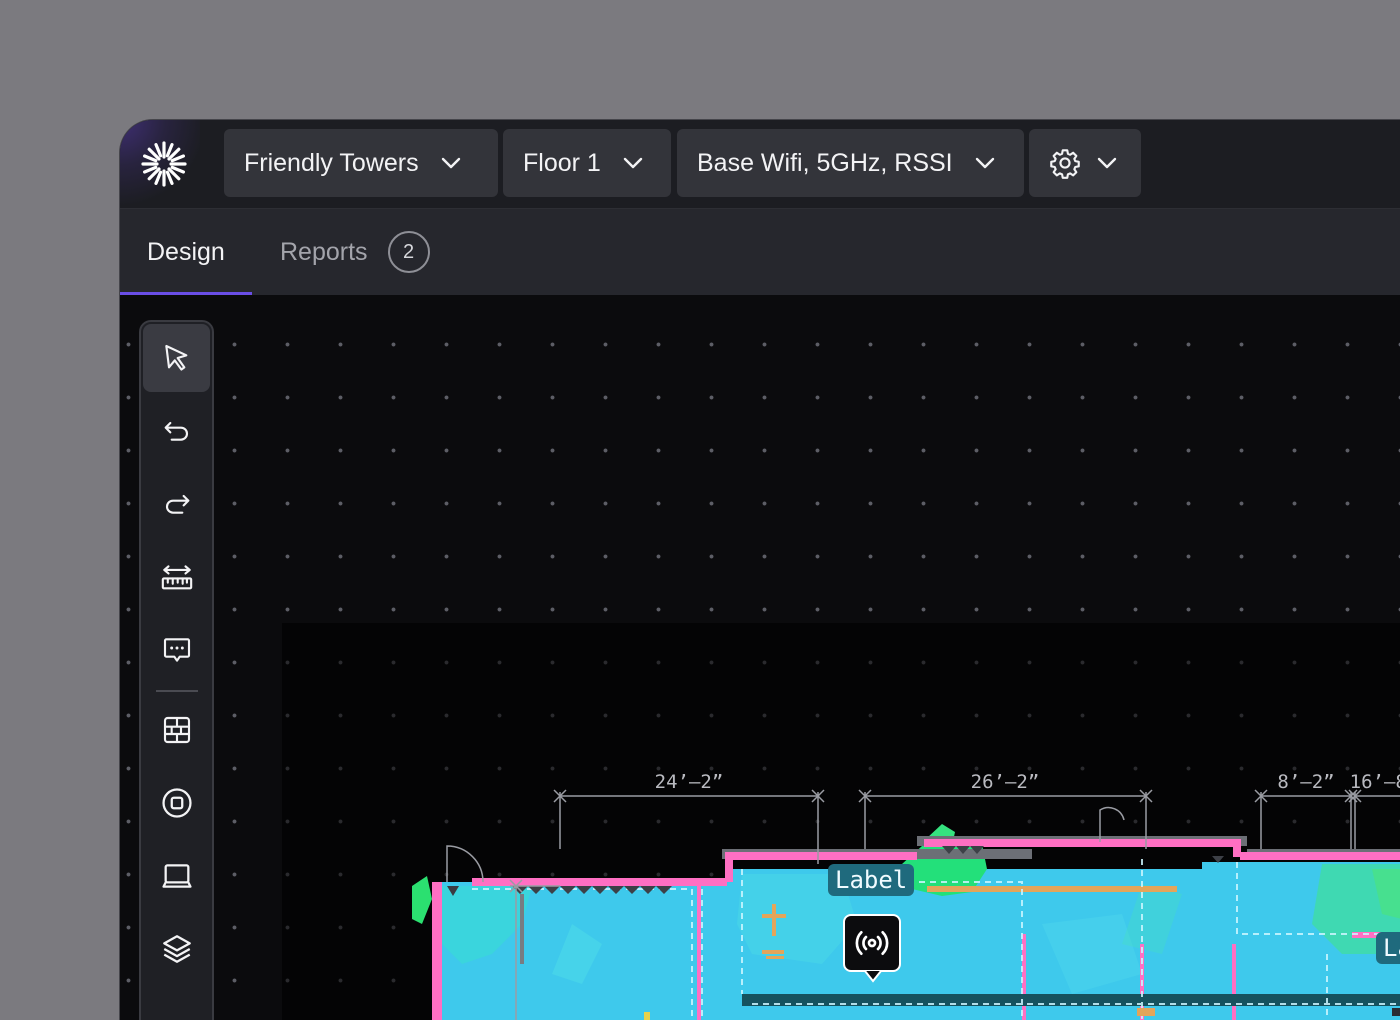 The image size is (1400, 1020). I want to click on floorplan-label: Label, so click(871, 880).